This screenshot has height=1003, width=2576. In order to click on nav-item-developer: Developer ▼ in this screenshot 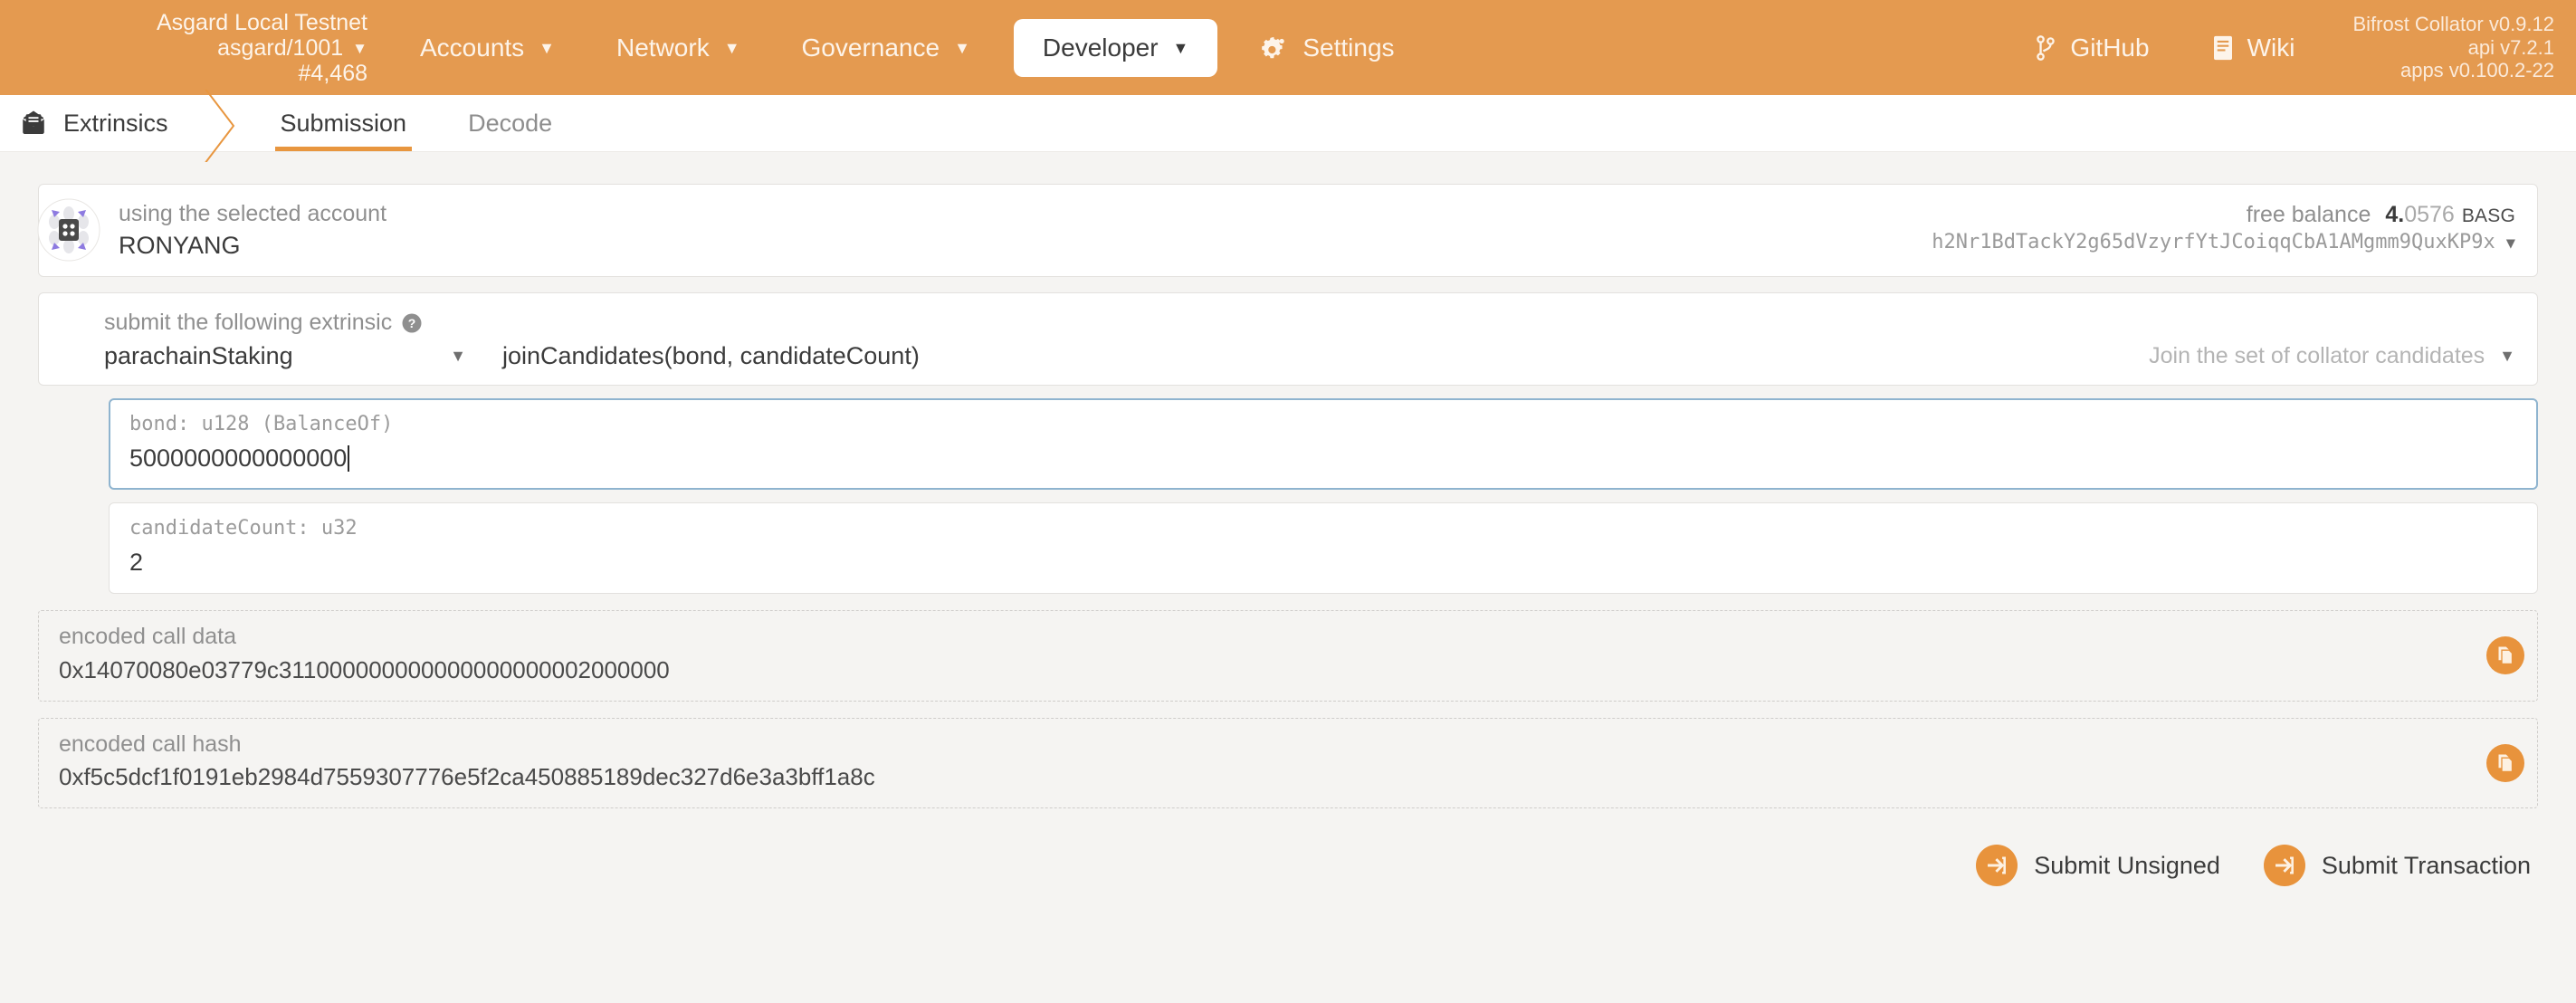, I will do `click(1115, 47)`.